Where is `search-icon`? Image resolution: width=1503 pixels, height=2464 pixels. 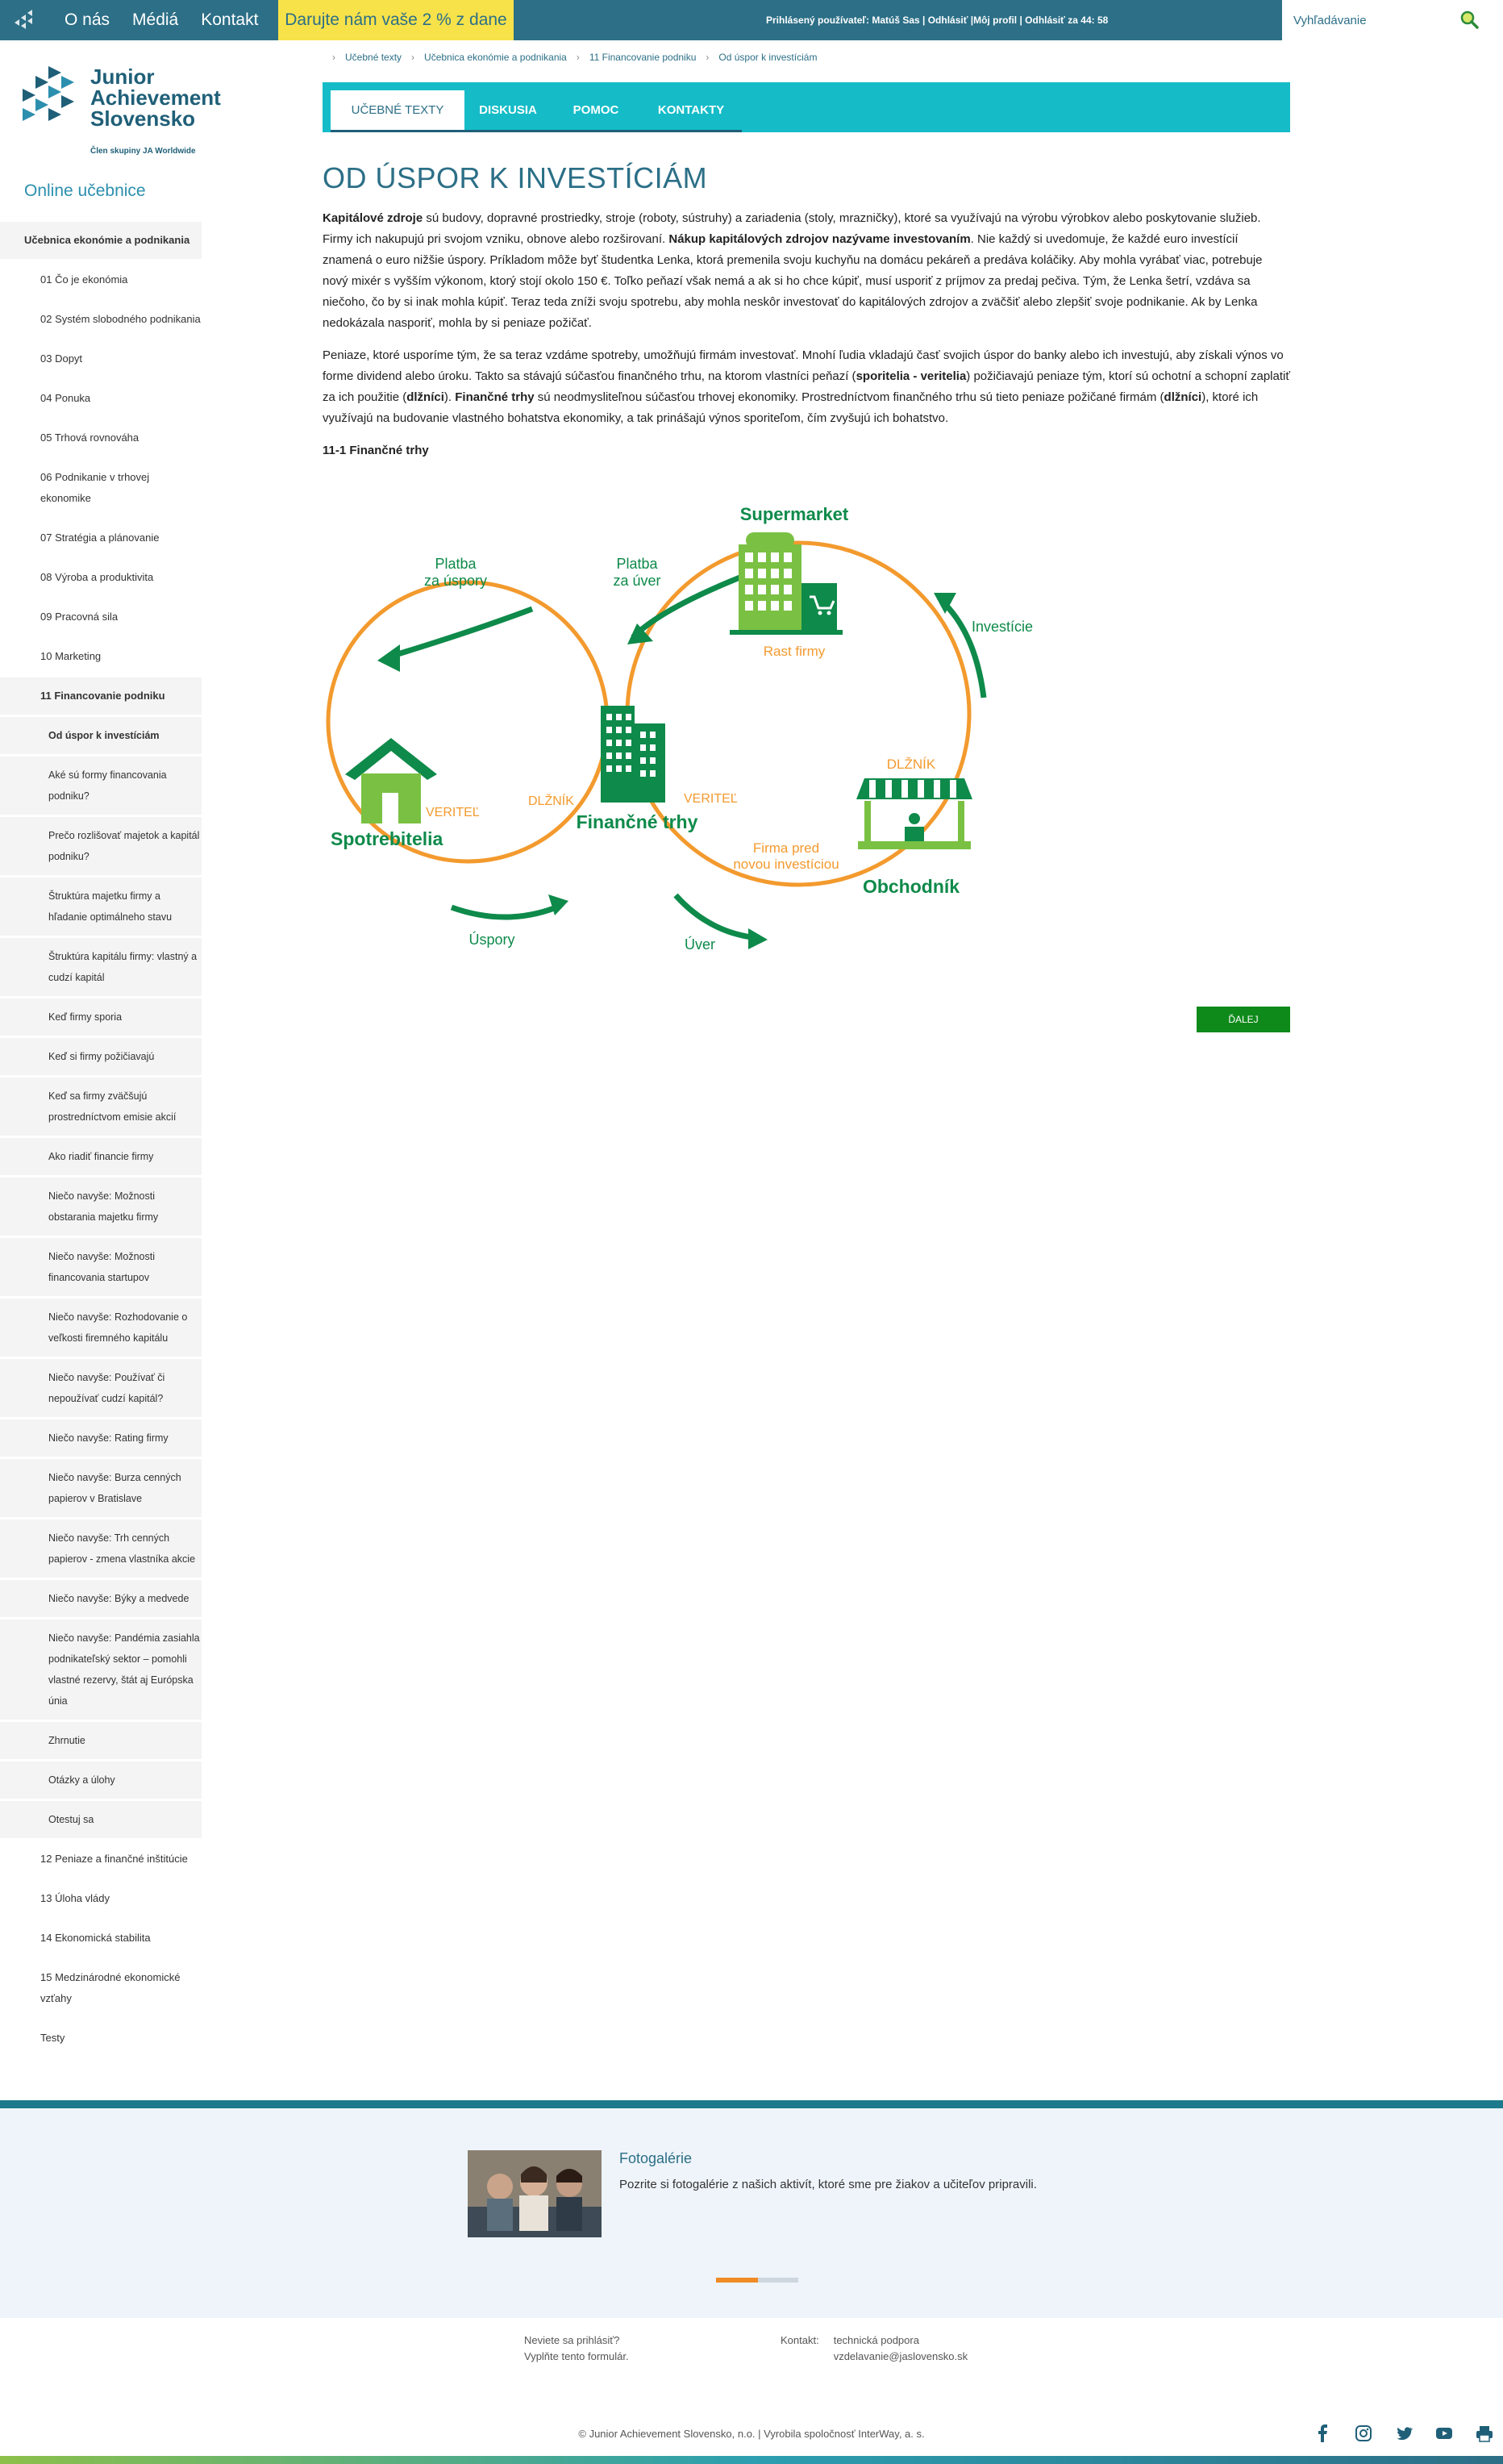
search-icon is located at coordinates (1469, 19).